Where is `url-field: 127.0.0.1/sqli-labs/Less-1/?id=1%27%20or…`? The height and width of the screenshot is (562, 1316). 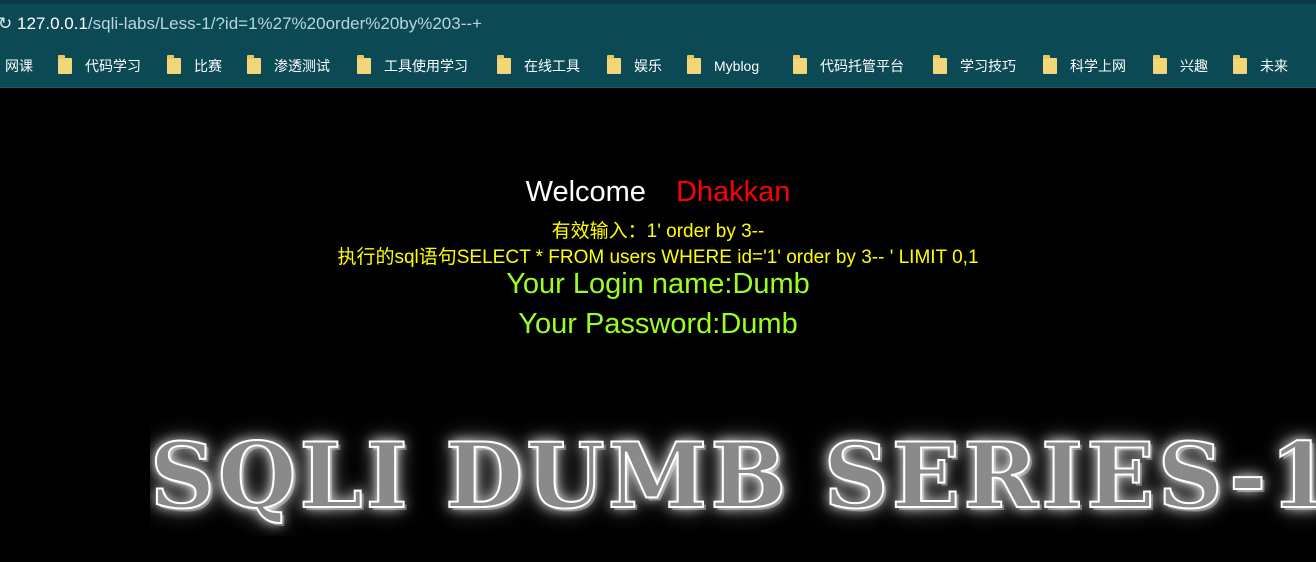 url-field: 127.0.0.1/sqli-labs/Less-1/?id=1%27%20or… is located at coordinates (249, 24).